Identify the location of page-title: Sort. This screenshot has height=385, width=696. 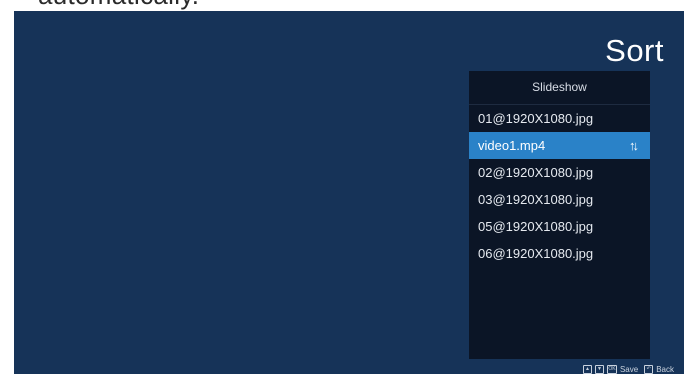
(634, 50).